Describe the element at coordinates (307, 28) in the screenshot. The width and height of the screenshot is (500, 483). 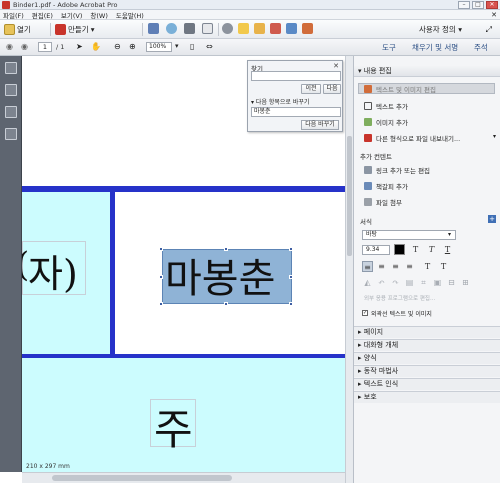
I see `edit-pdf-icon` at that location.